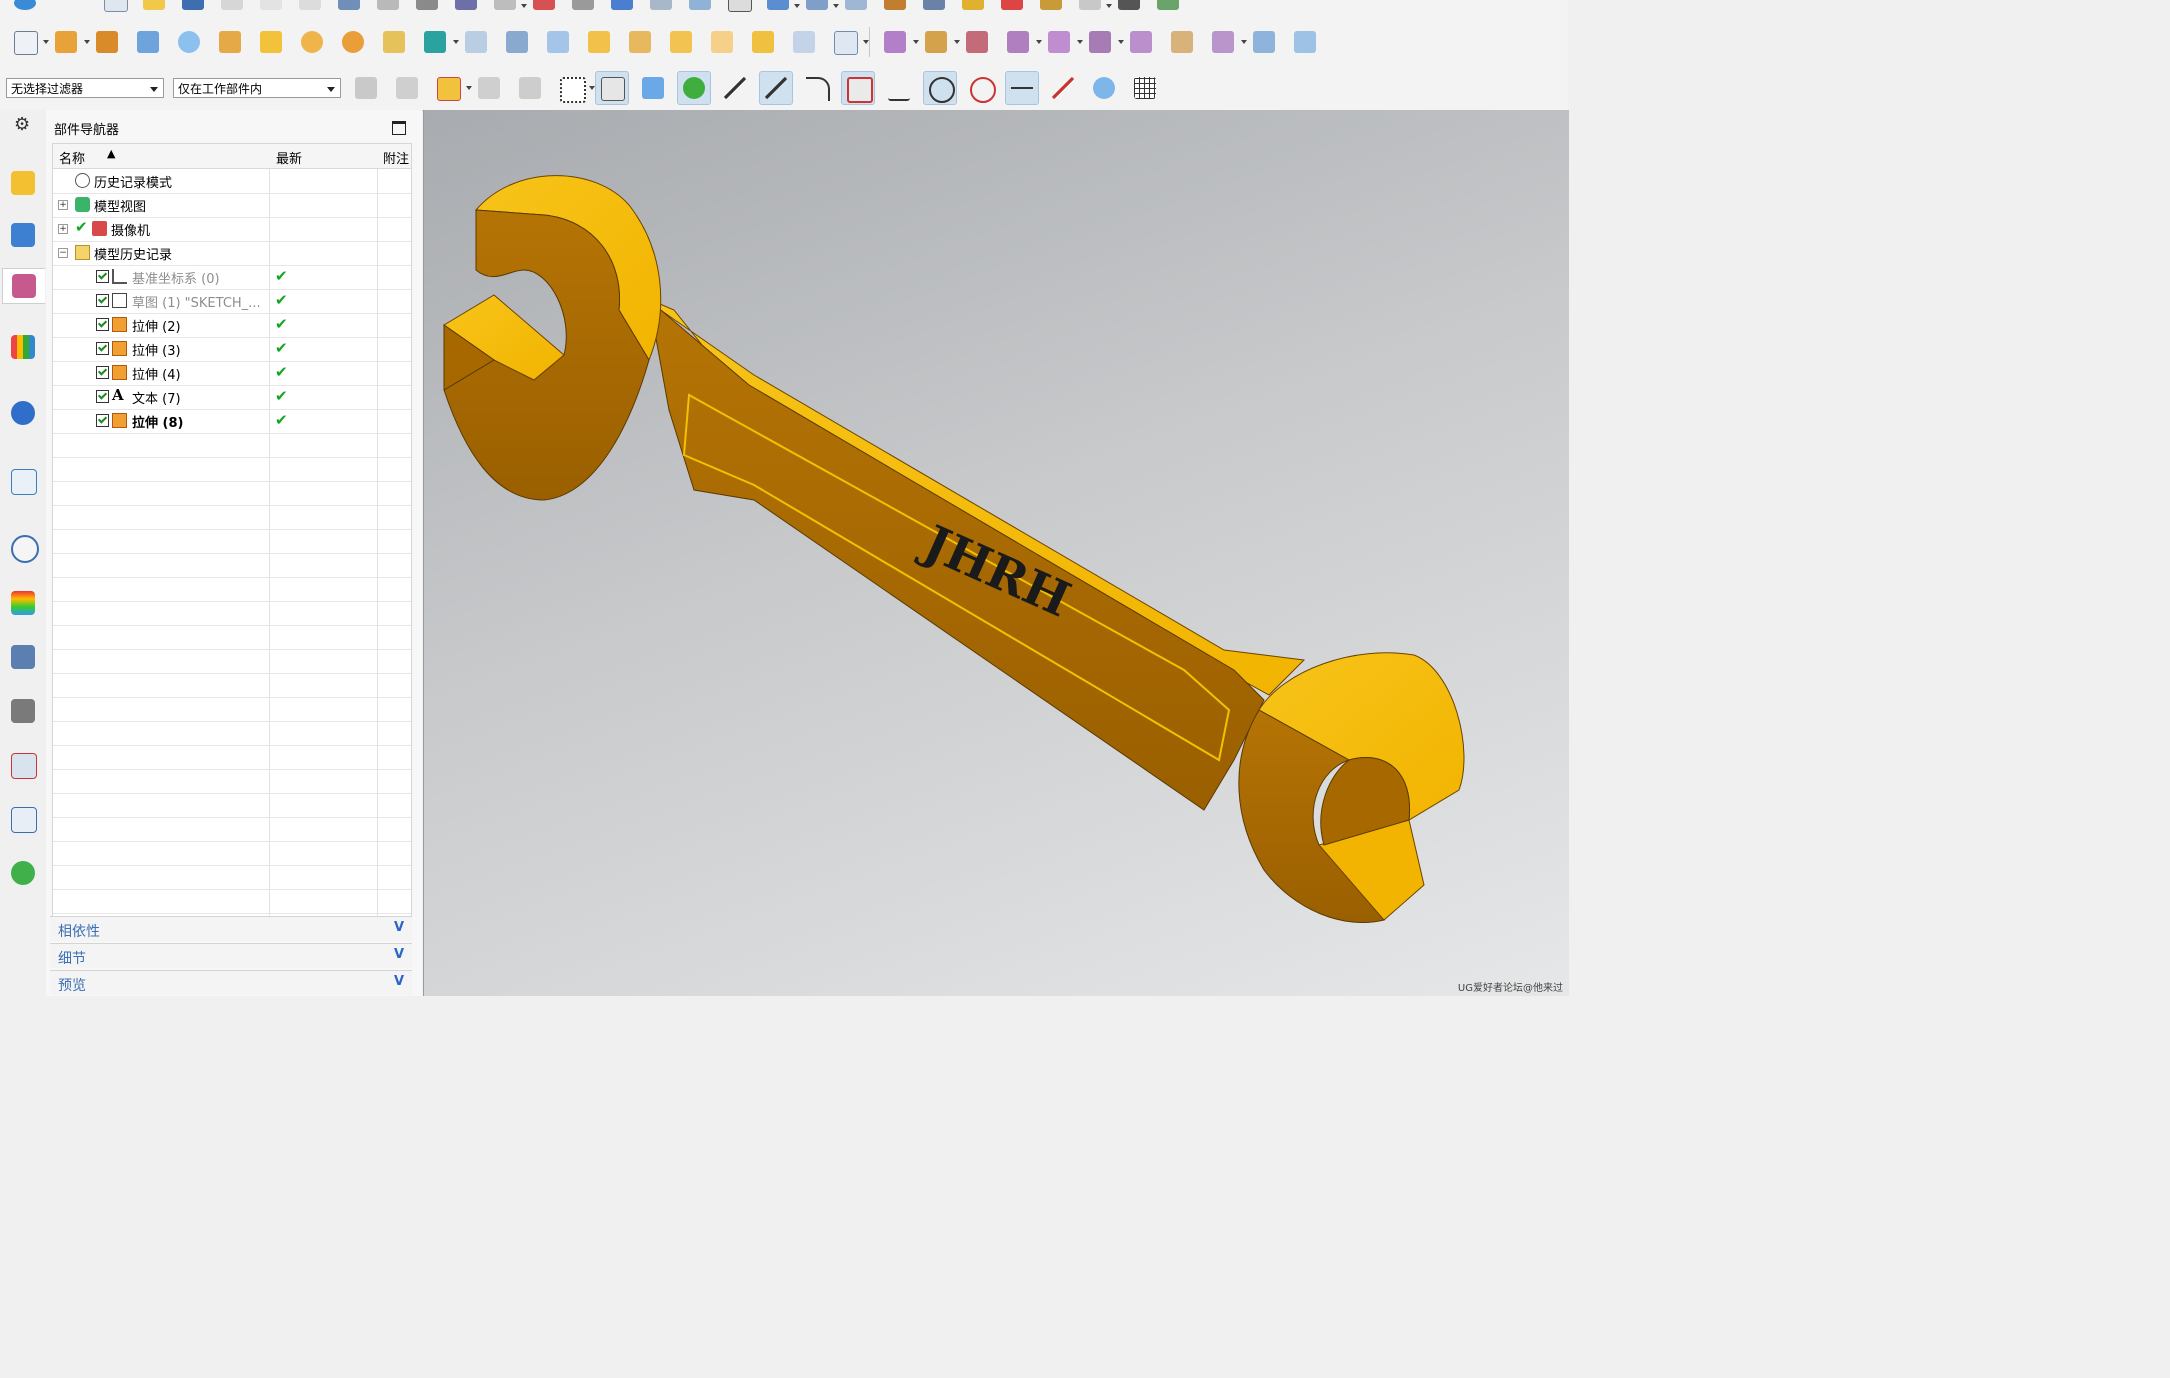 This screenshot has width=2170, height=1378. I want to click on display-icon, so click(699, 6).